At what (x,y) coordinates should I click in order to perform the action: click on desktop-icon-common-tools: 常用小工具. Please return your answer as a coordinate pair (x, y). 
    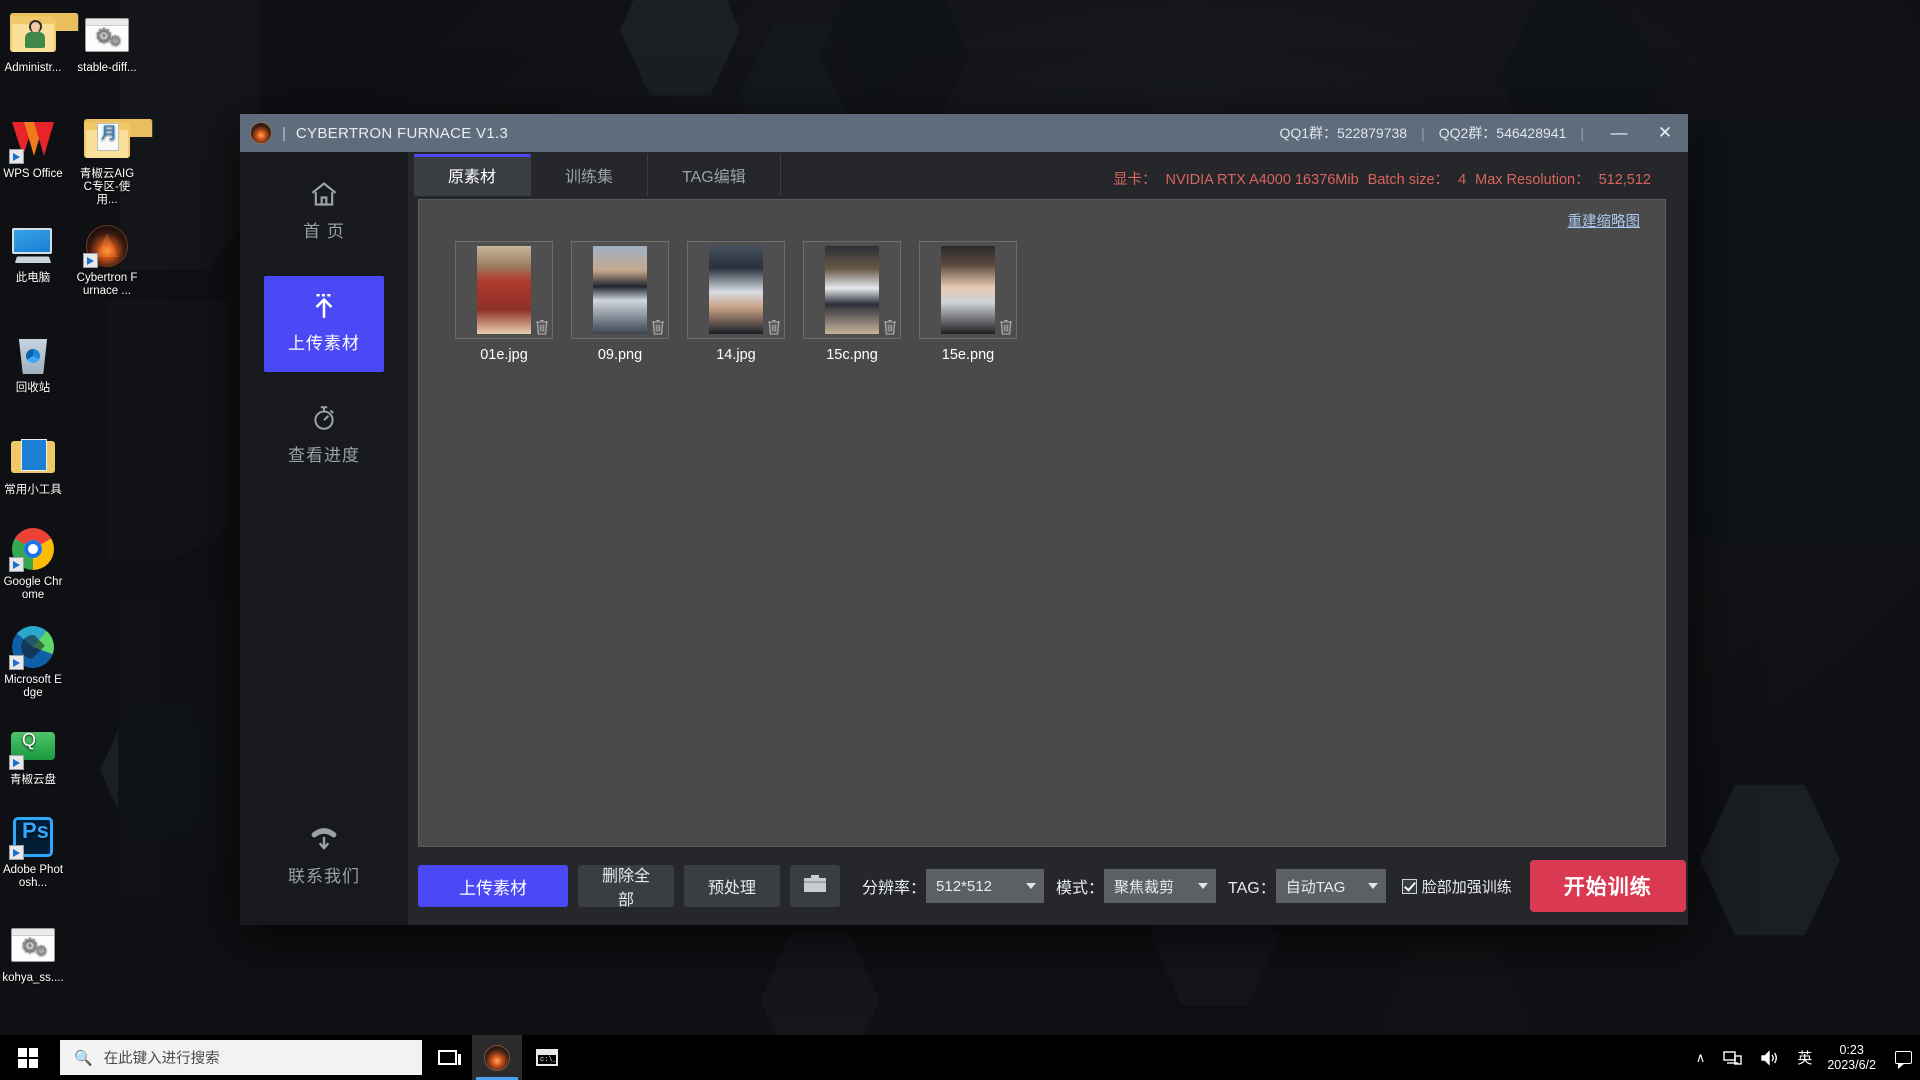
    Looking at the image, I should click on (33, 464).